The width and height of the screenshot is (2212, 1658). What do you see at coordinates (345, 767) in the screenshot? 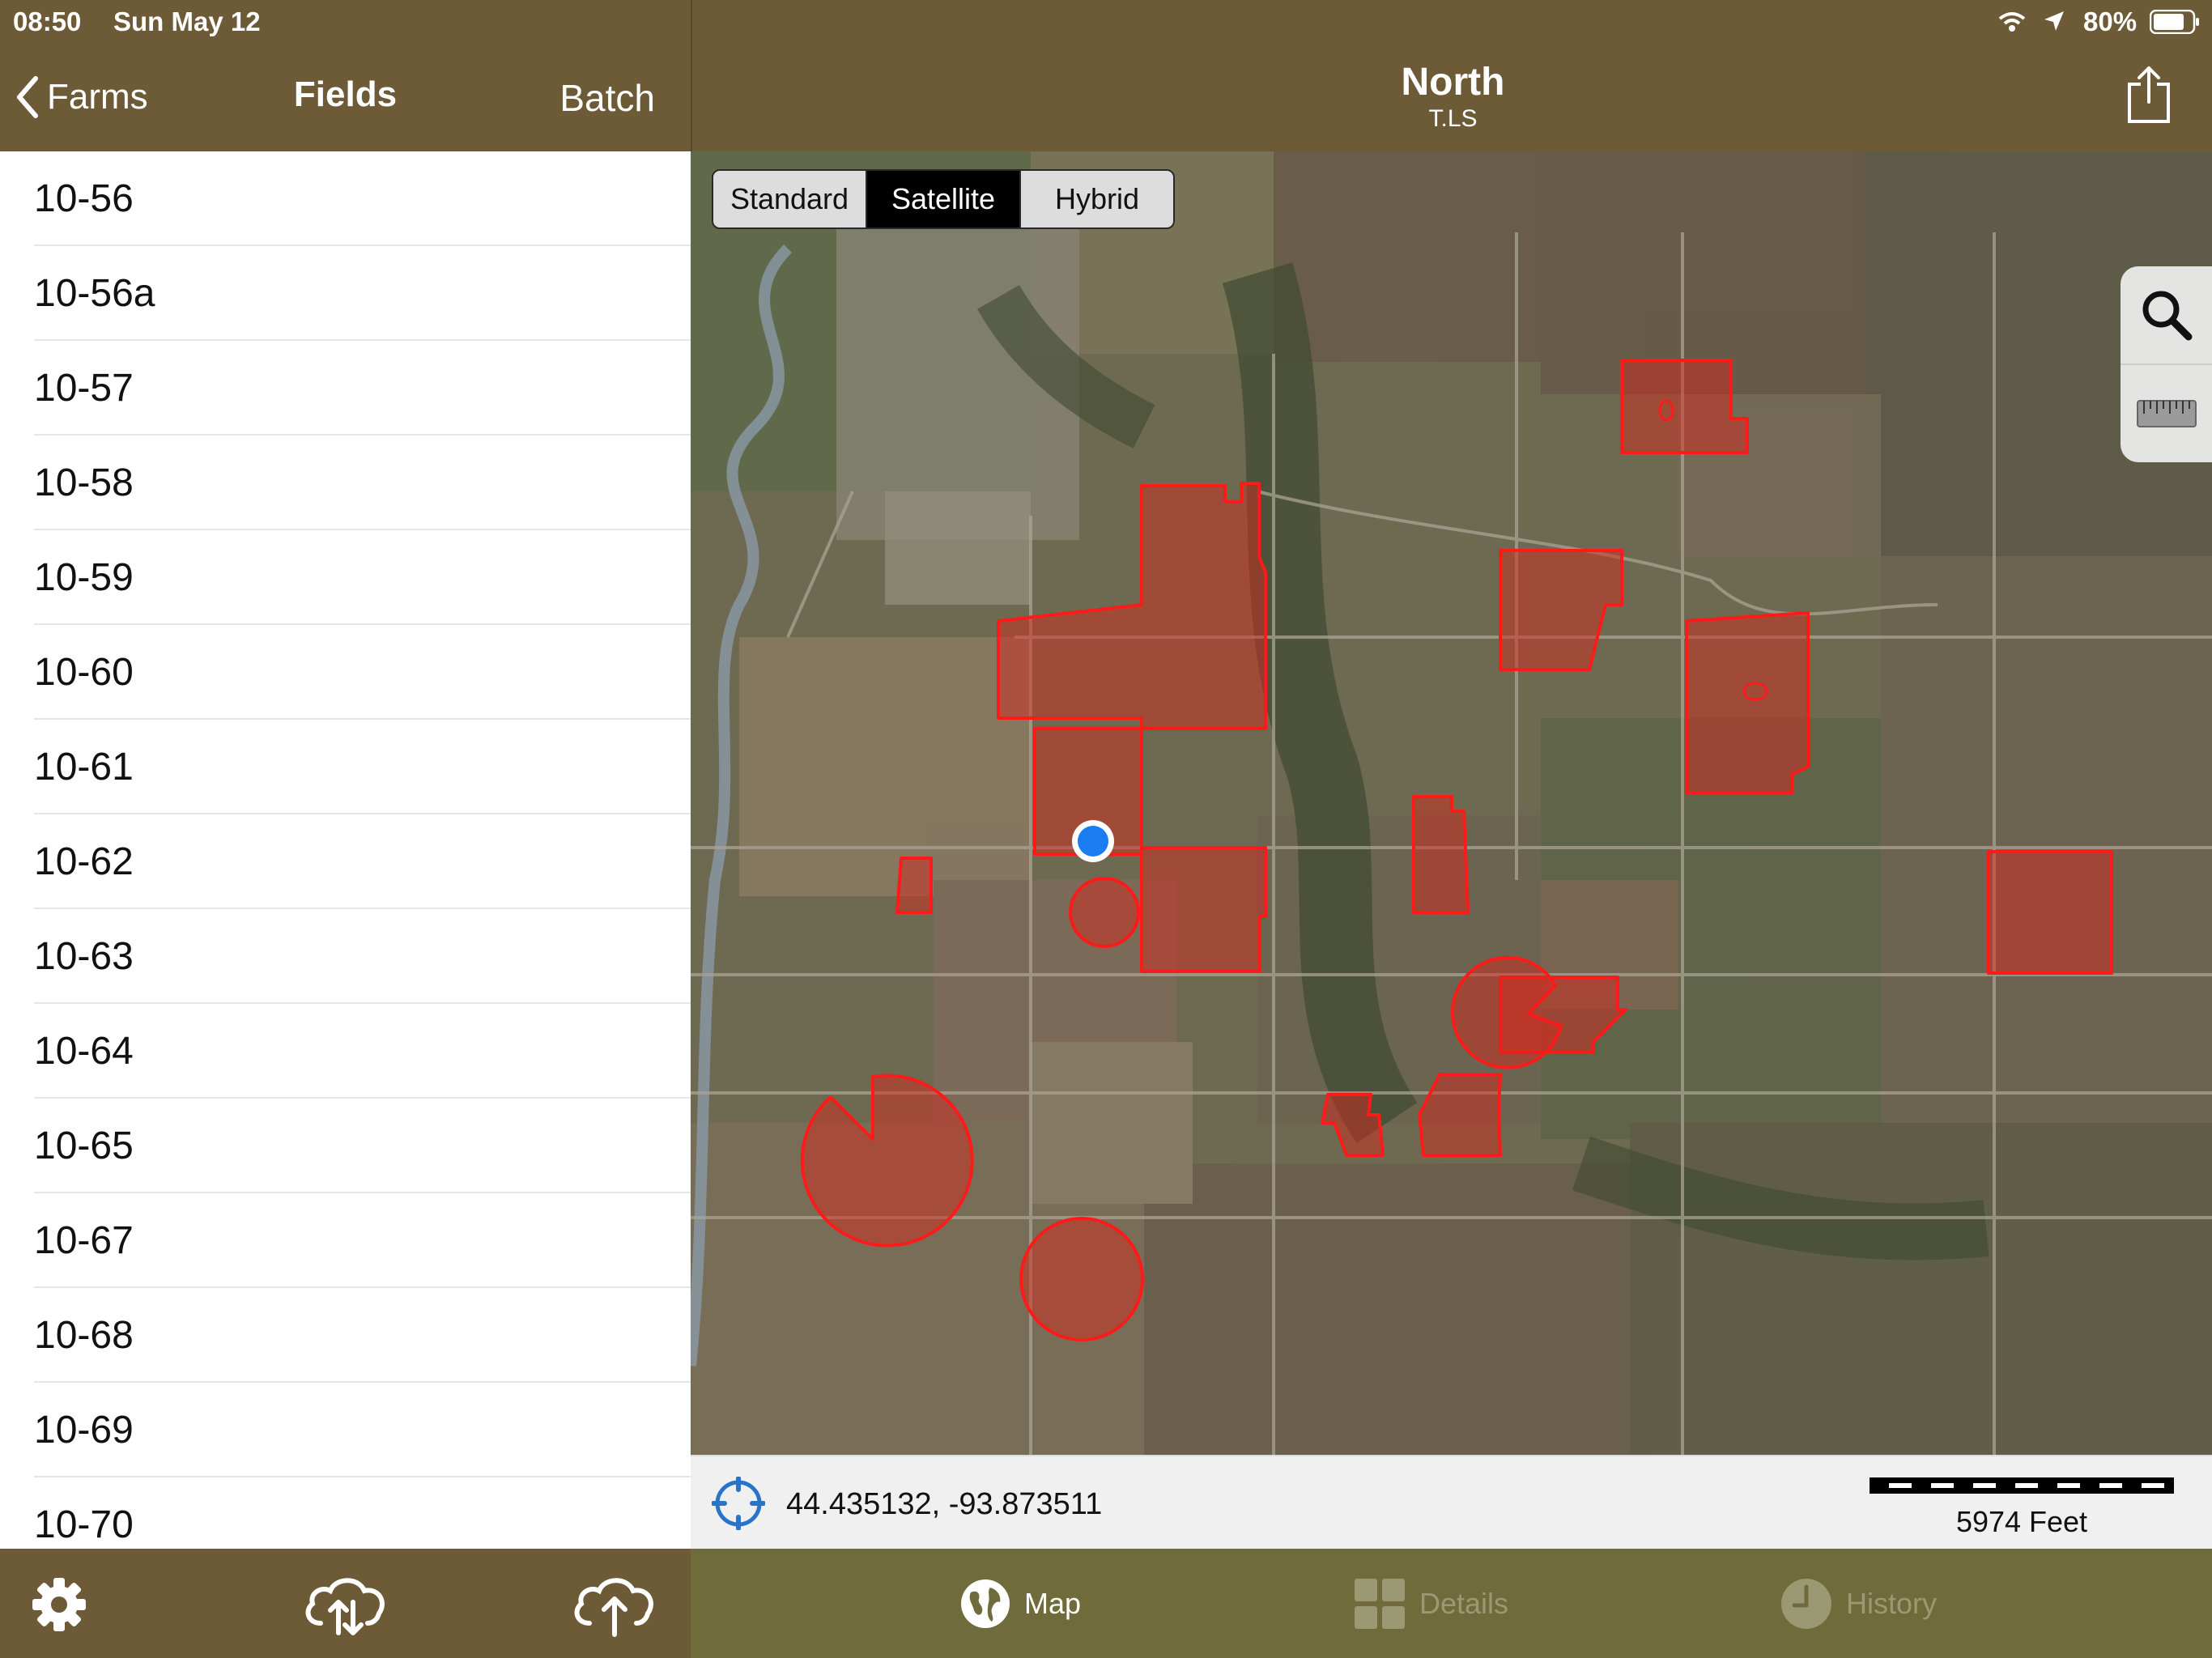
I see `field-list-item: 10-61` at bounding box center [345, 767].